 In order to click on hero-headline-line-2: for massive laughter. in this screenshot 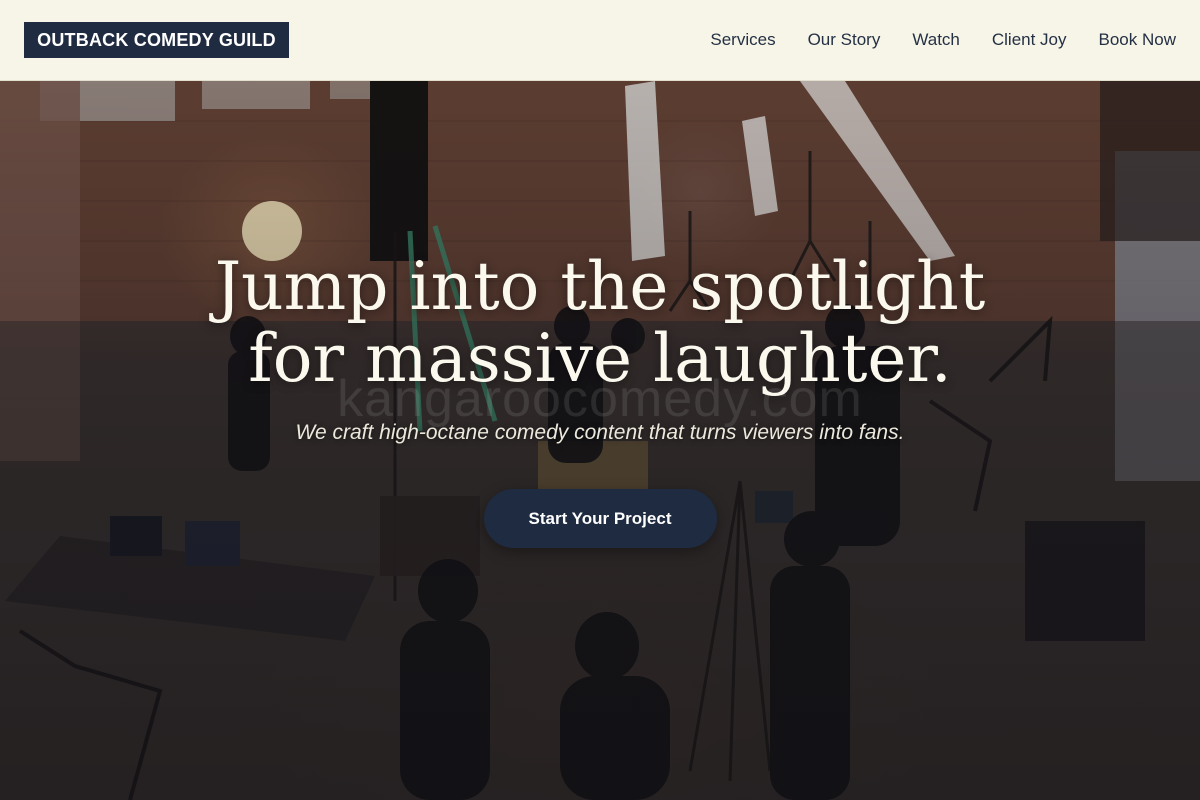, I will do `click(600, 358)`.